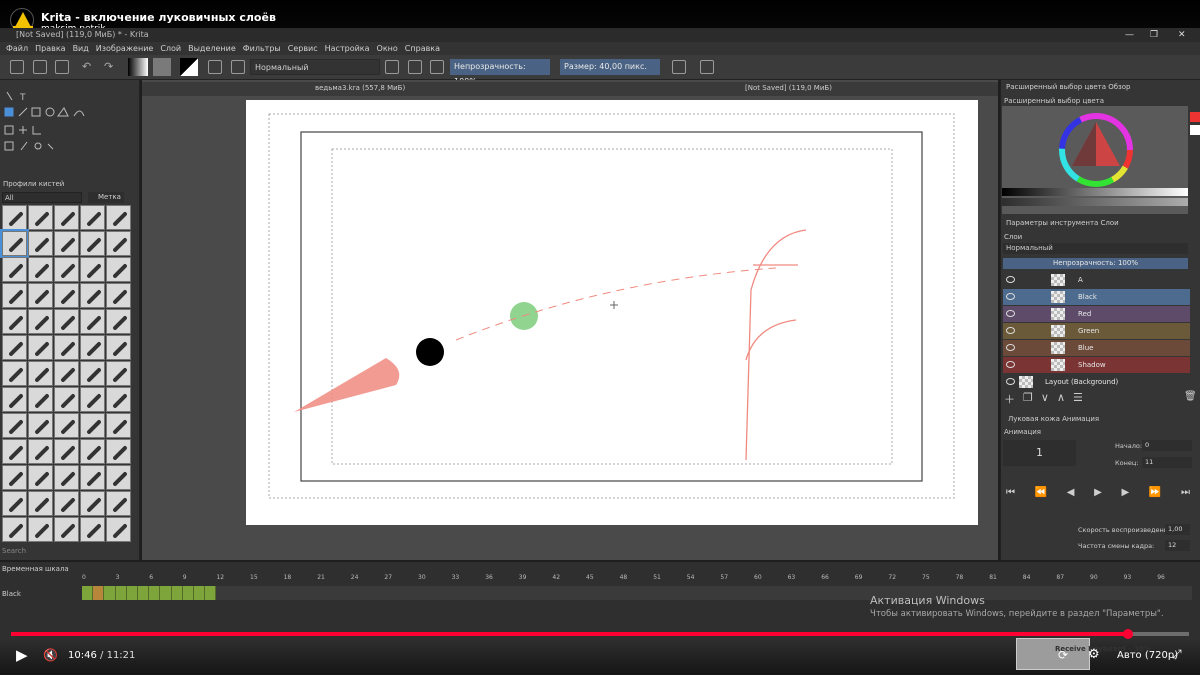 The width and height of the screenshot is (1200, 675). Describe the element at coordinates (1041, 494) in the screenshot. I see `prev-keyframe-icon: ⏪` at that location.